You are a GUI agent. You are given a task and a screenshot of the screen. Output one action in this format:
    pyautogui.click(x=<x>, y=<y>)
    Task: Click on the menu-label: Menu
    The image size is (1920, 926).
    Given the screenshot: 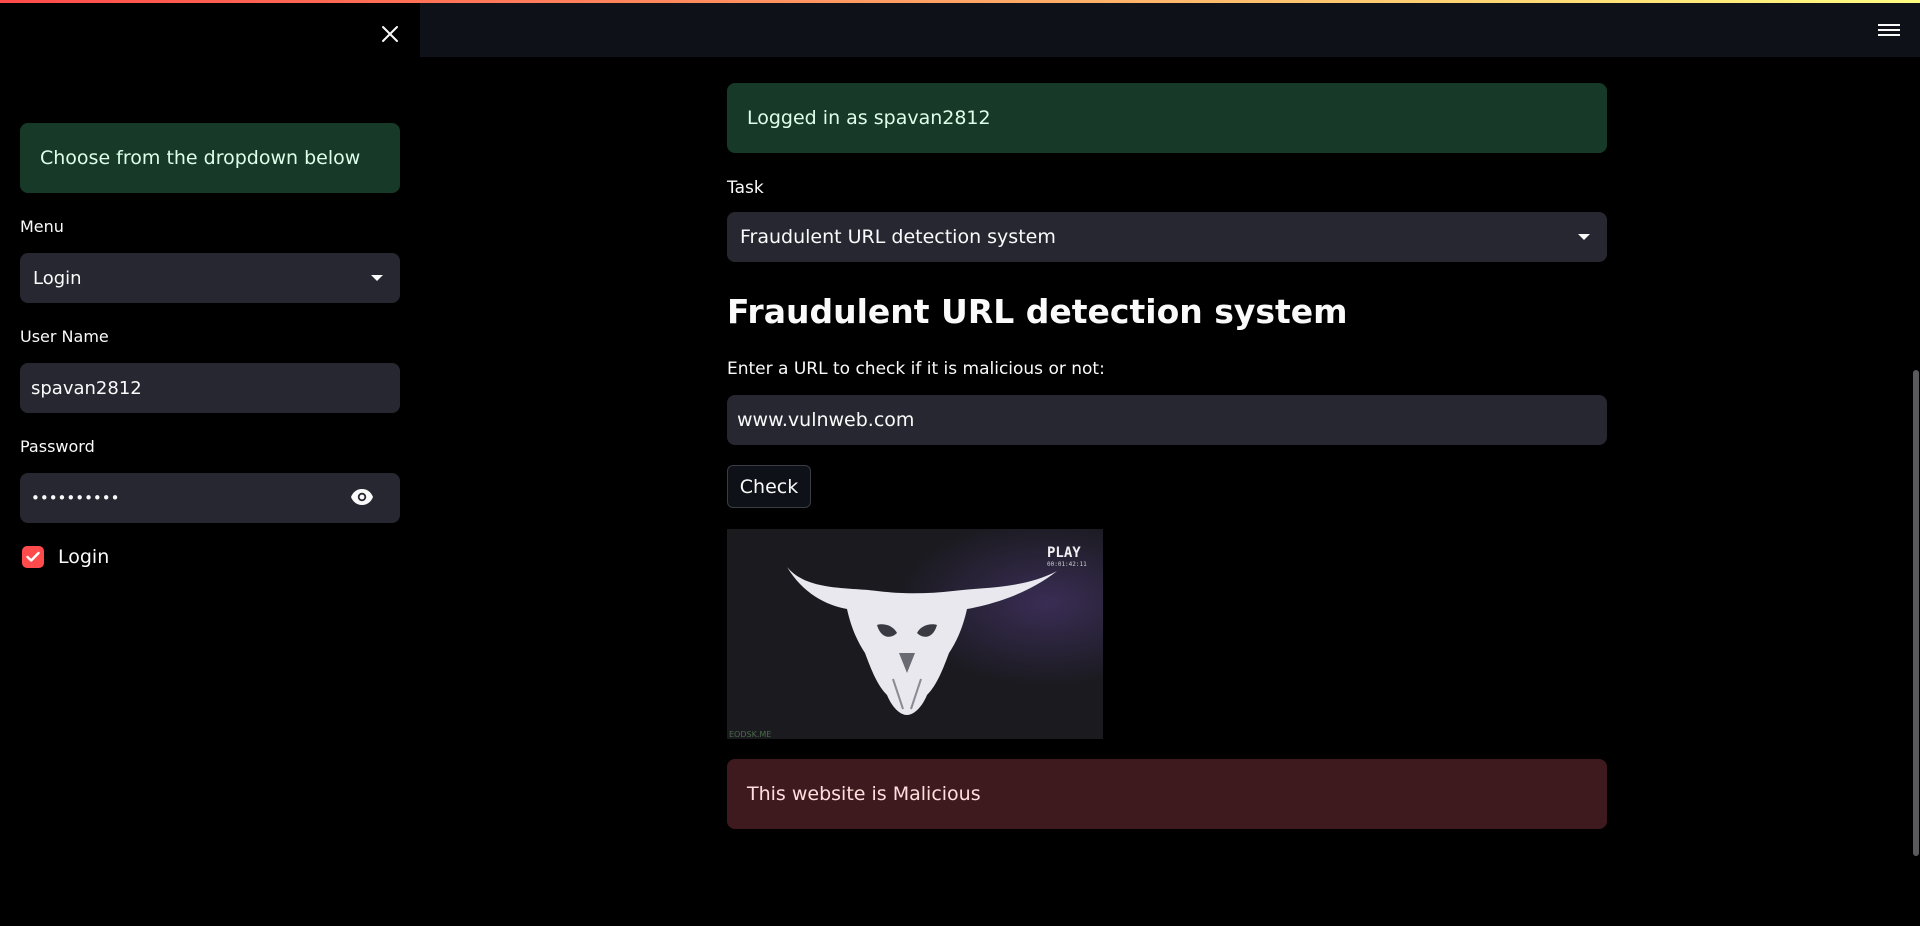 What is the action you would take?
    pyautogui.click(x=42, y=226)
    